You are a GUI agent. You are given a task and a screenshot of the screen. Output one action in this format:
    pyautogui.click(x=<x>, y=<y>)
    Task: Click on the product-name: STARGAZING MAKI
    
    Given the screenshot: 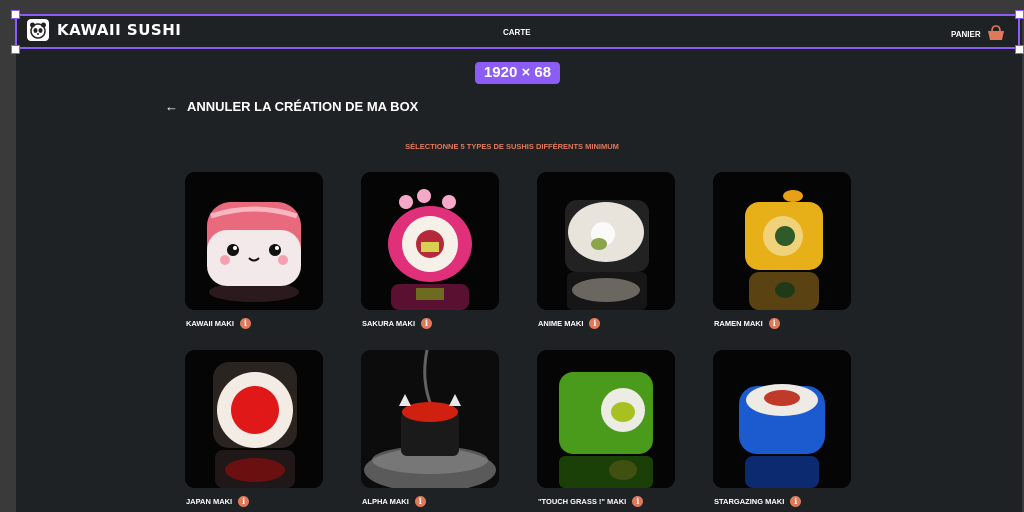 What is the action you would take?
    pyautogui.click(x=749, y=501)
    